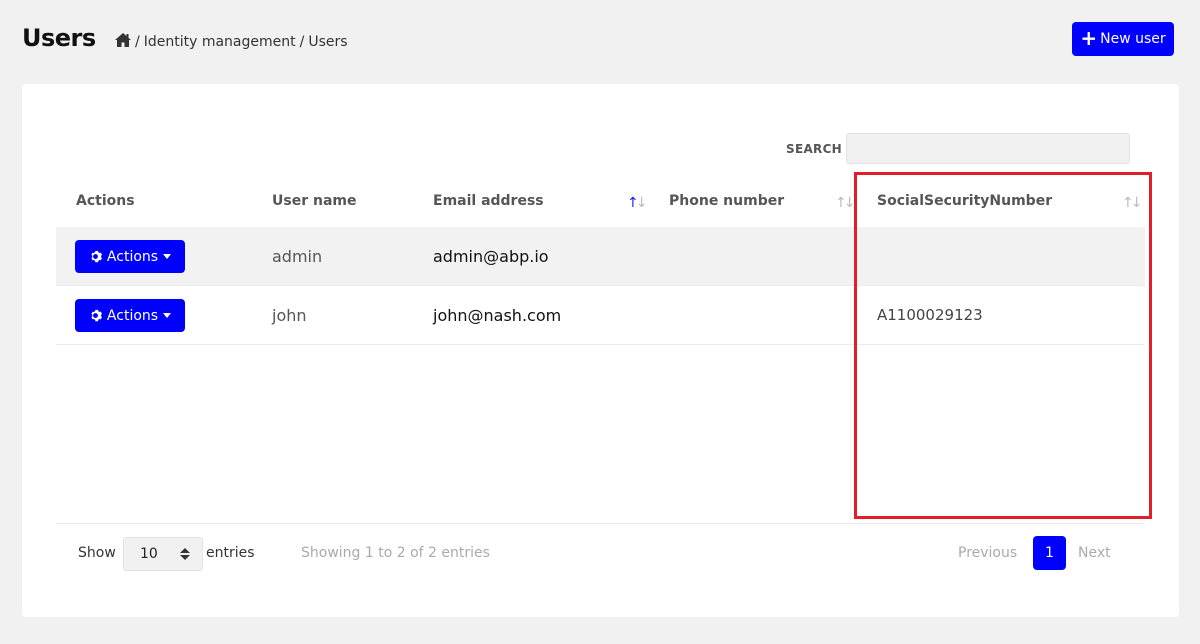  Describe the element at coordinates (289, 315) in the screenshot. I see `cell-username: john` at that location.